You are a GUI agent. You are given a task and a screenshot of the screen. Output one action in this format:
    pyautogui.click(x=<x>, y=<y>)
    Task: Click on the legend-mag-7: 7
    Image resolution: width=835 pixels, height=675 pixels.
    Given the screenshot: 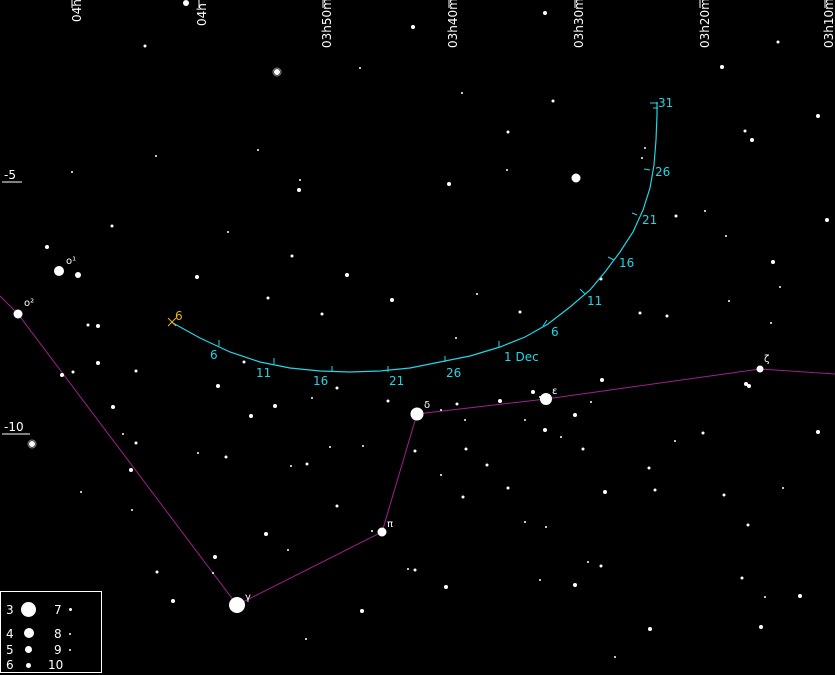 What is the action you would take?
    pyautogui.click(x=58, y=610)
    